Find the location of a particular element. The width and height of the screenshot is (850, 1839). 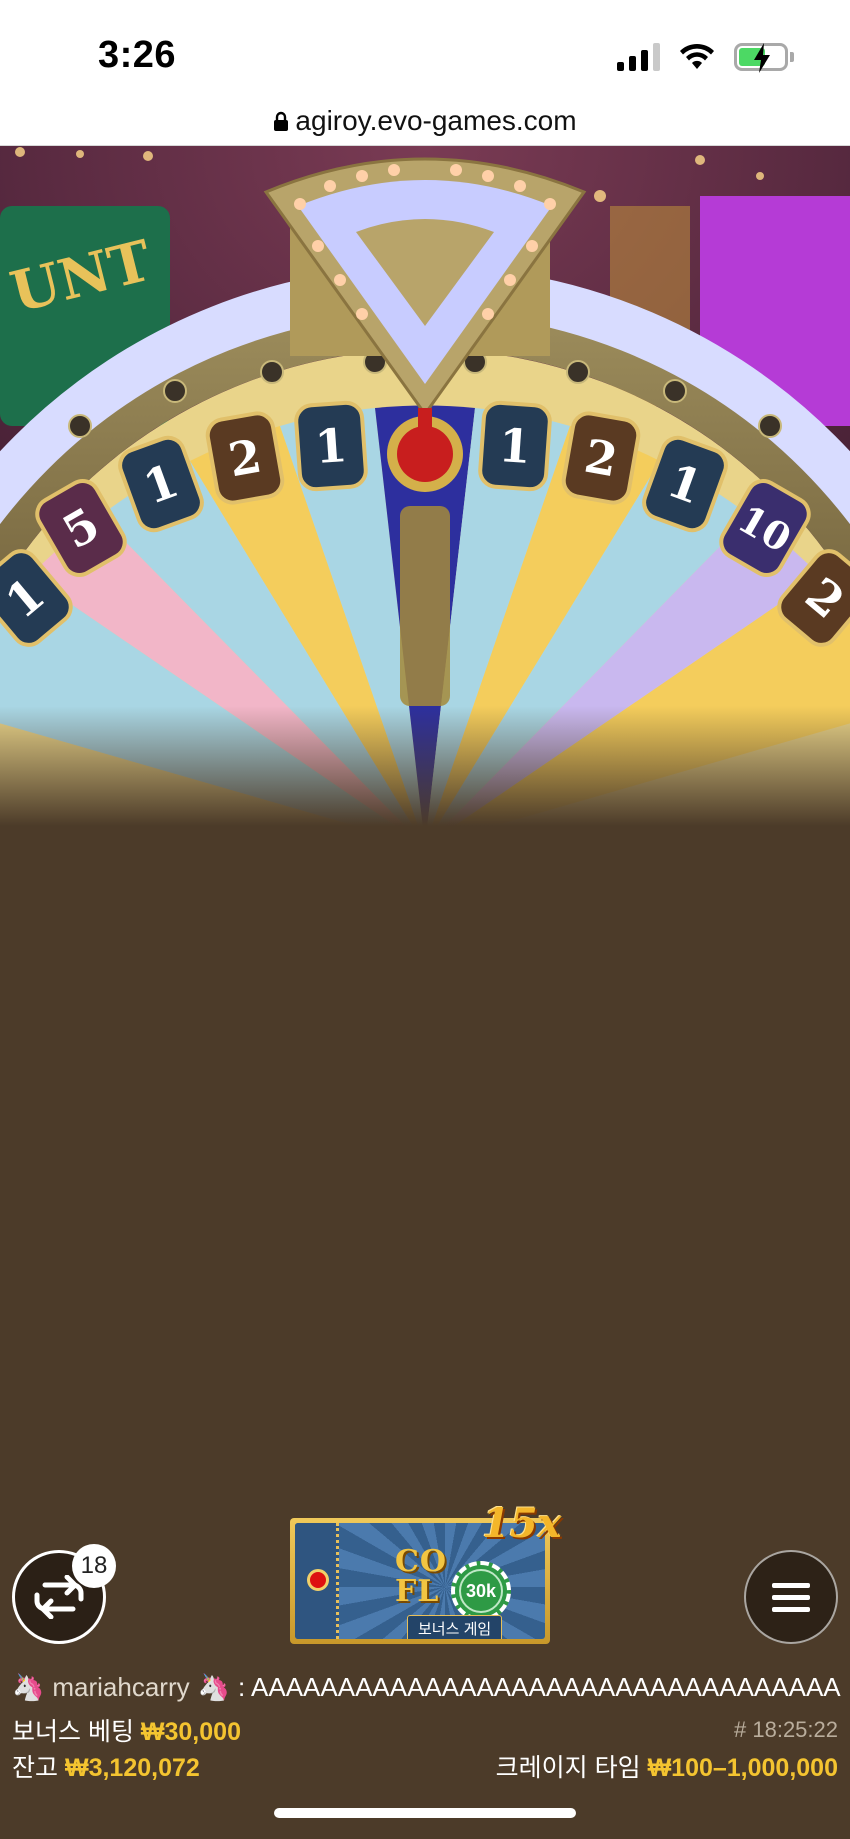

battery-charging-icon is located at coordinates (764, 58).